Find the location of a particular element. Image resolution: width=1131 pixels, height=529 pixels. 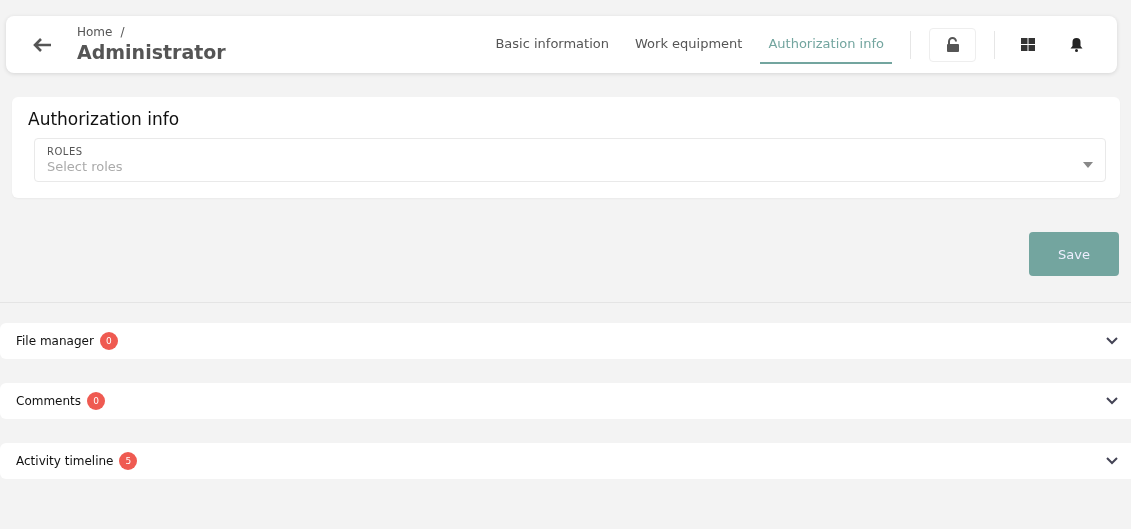

accordion-panel: File manager 0 is located at coordinates (565, 341).